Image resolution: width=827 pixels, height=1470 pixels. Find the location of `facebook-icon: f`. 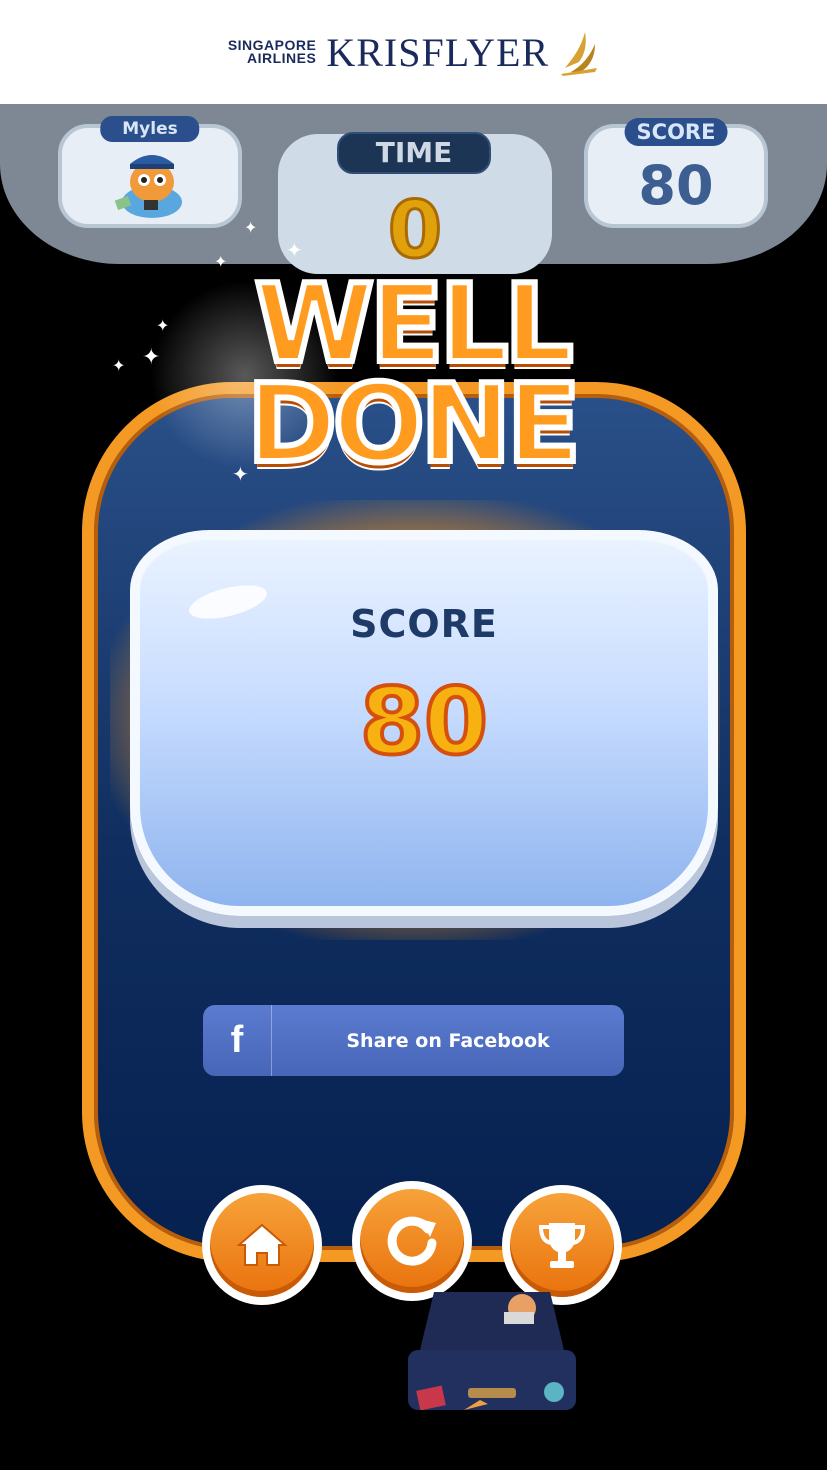

facebook-icon: f is located at coordinates (237, 1040).